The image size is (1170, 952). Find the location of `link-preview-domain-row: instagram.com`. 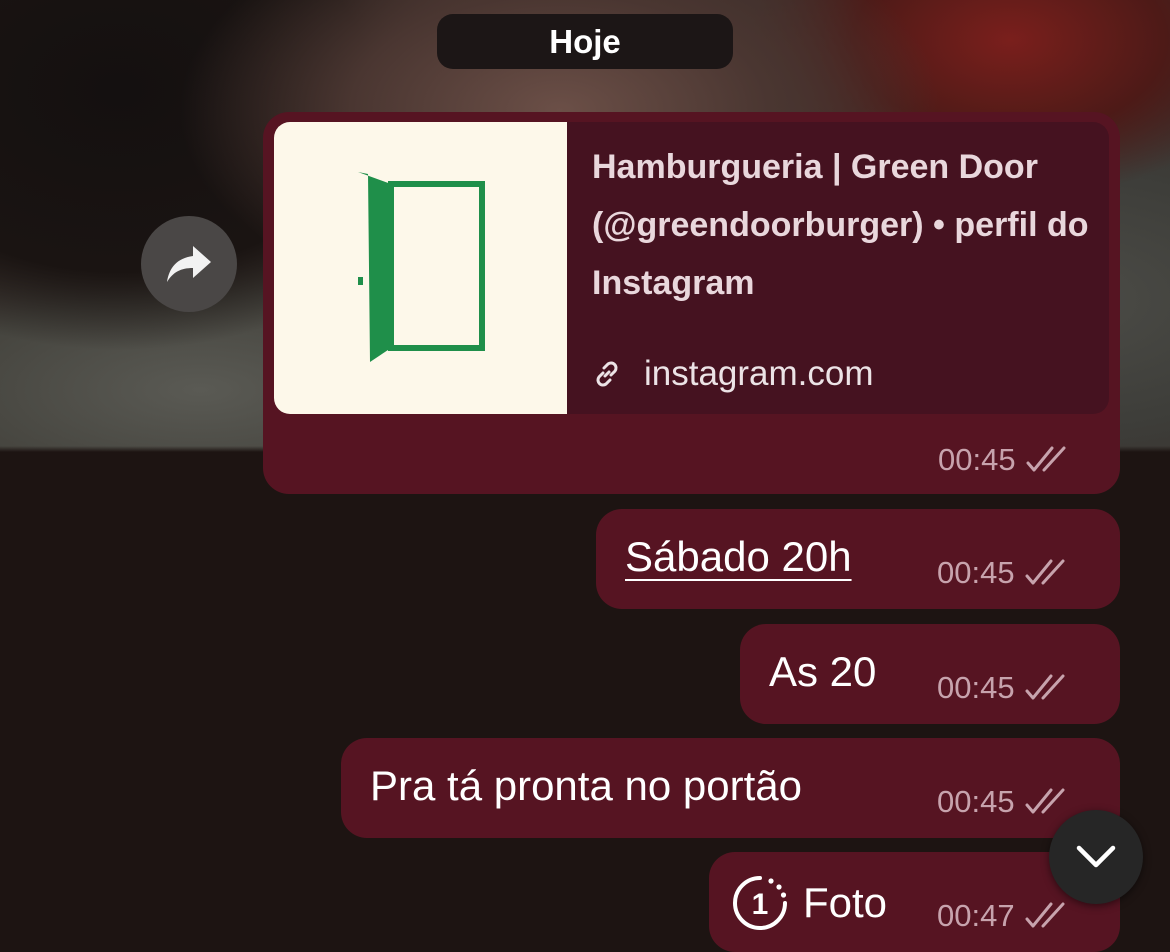

link-preview-domain-row: instagram.com is located at coordinates (733, 374).